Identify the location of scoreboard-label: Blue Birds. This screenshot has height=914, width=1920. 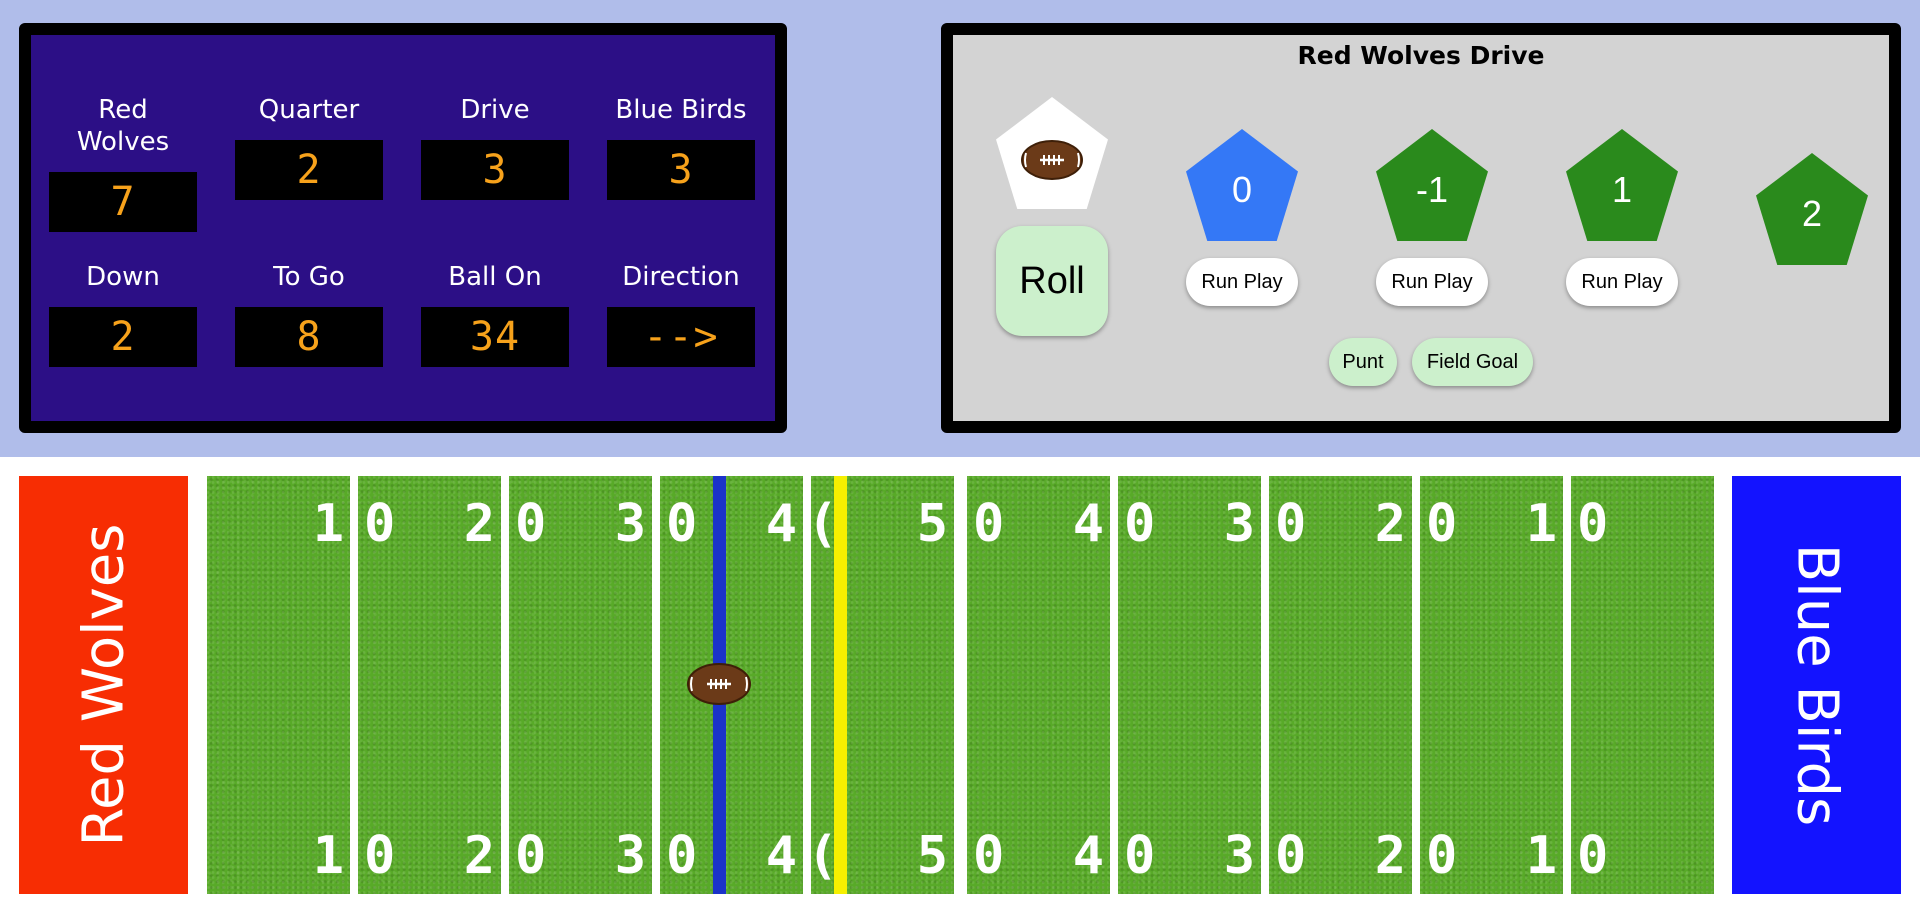
(681, 110).